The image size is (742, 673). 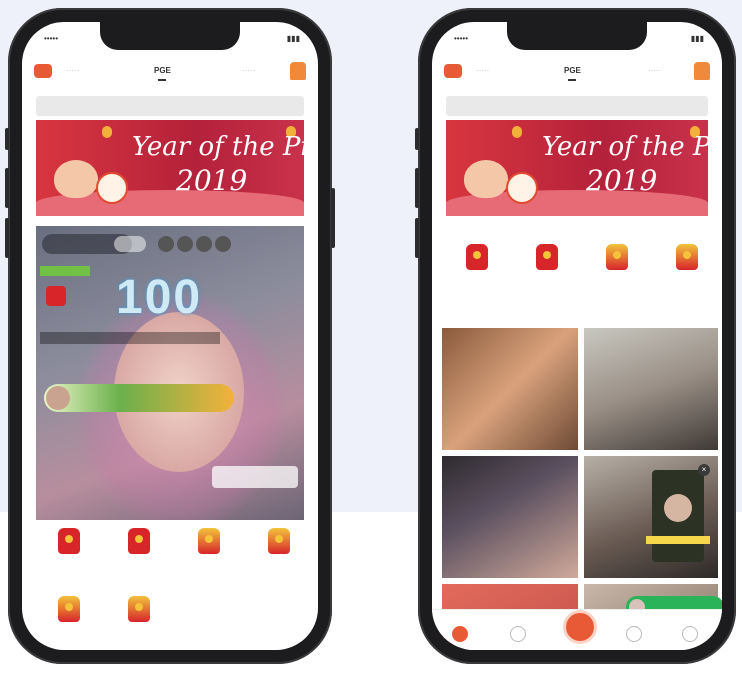 What do you see at coordinates (678, 540) in the screenshot?
I see `profile-highlight-bar` at bounding box center [678, 540].